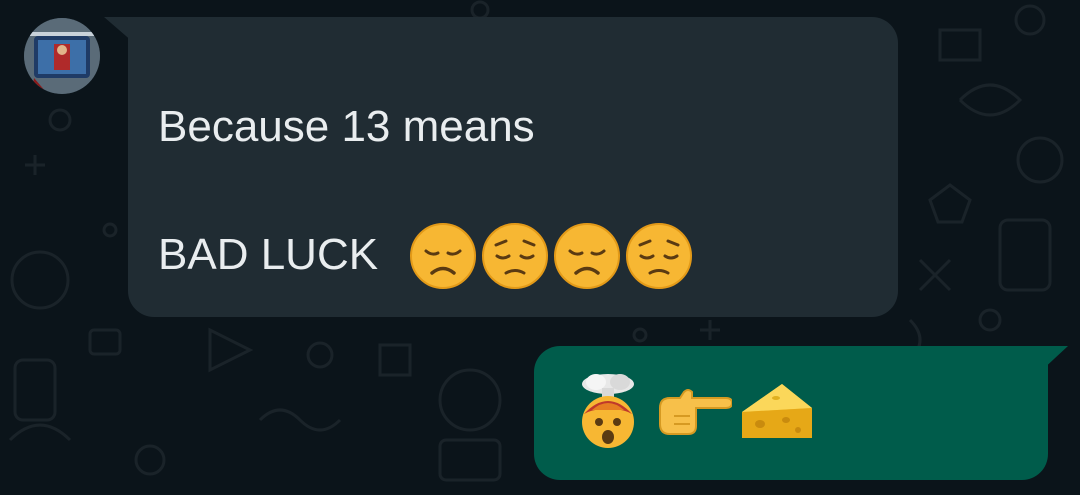  What do you see at coordinates (695, 412) in the screenshot?
I see `pointing-right-icon` at bounding box center [695, 412].